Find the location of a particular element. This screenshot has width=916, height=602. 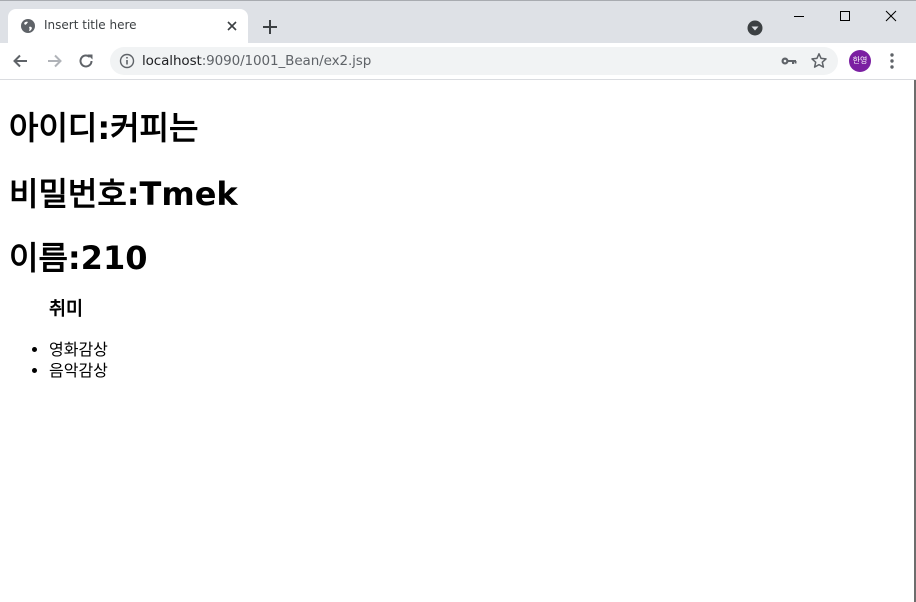

maximize-button is located at coordinates (845, 16).